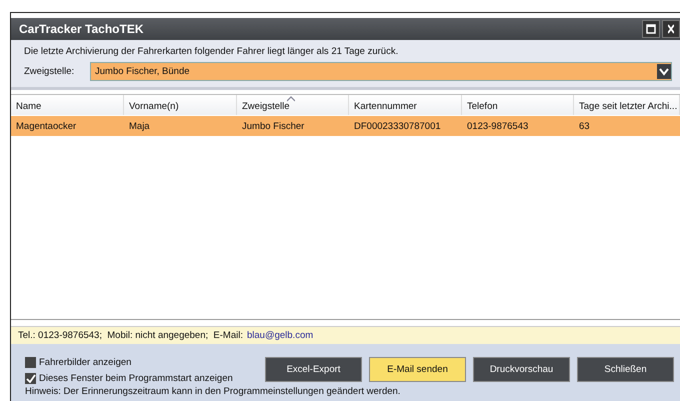 Image resolution: width=680 pixels, height=401 pixels. Describe the element at coordinates (280, 335) in the screenshot. I see `email-link: blau@gelb.com` at that location.